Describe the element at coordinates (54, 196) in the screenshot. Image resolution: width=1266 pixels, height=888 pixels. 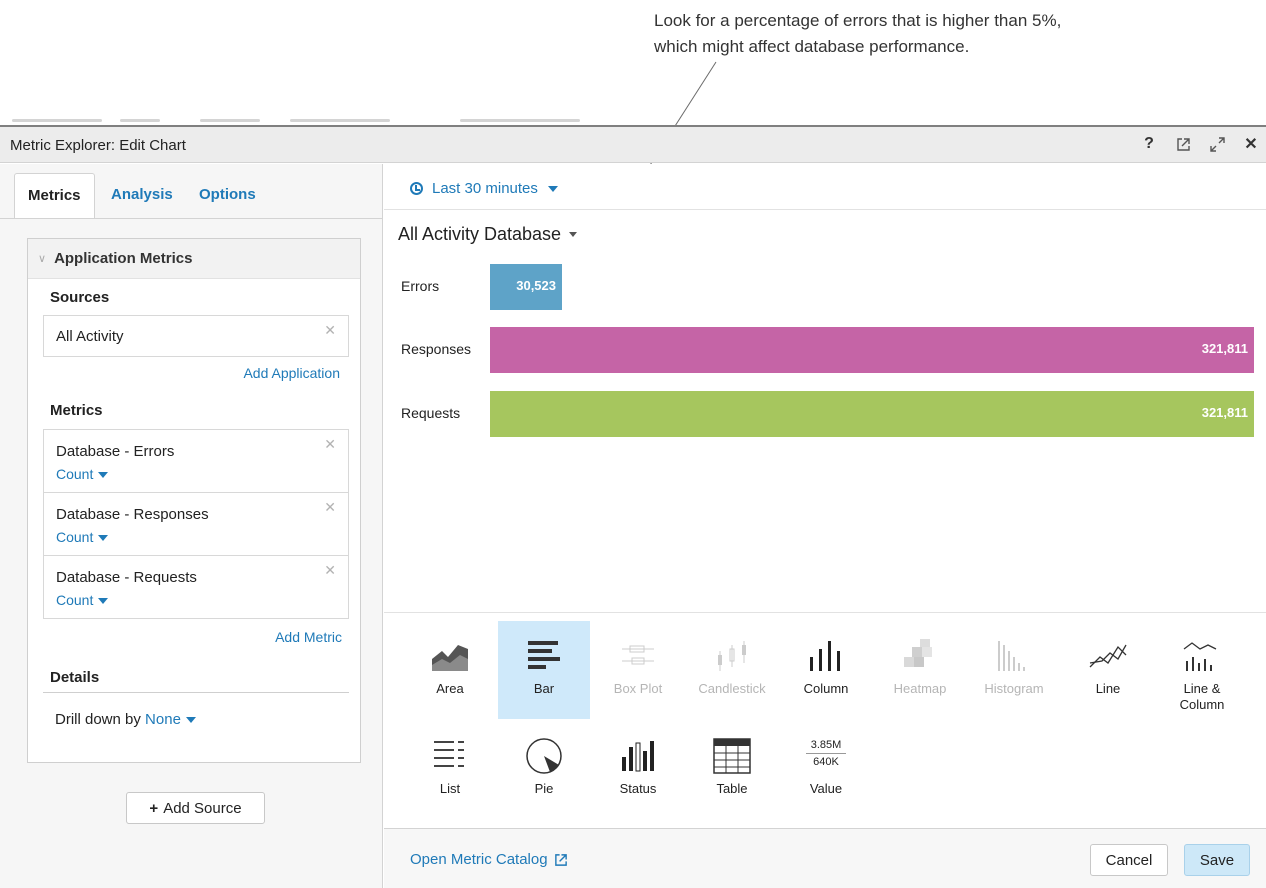
I see `tab-metrics: Metrics` at that location.